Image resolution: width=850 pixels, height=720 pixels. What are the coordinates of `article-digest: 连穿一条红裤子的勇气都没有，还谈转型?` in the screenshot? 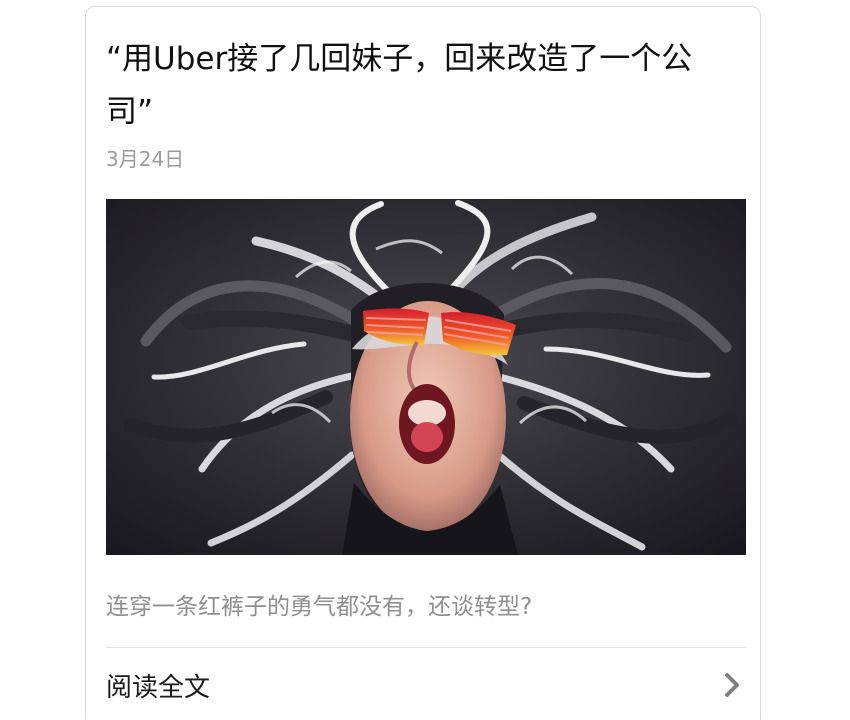 It's located at (319, 607).